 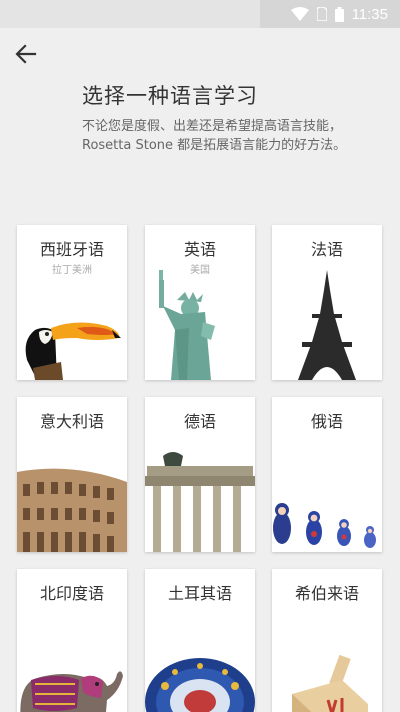 What do you see at coordinates (187, 325) in the screenshot?
I see `statue-of-liberty-image` at bounding box center [187, 325].